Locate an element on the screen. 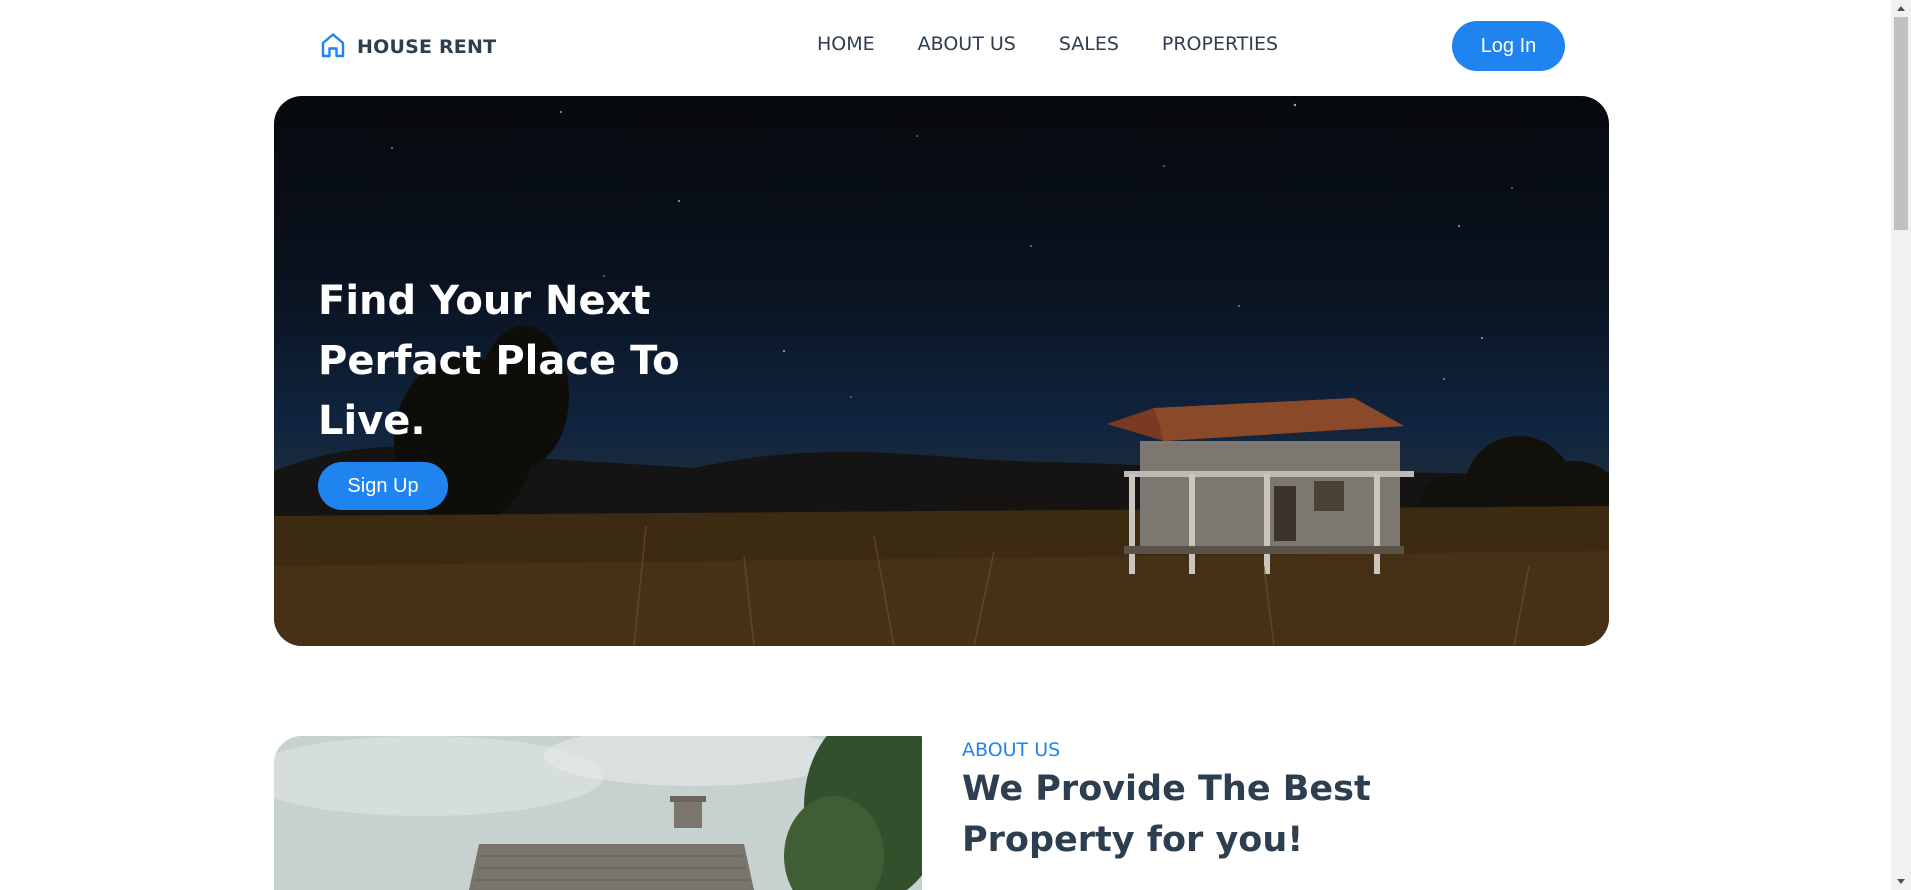 The width and height of the screenshot is (1911, 890). scrollbar-thumb is located at coordinates (1901, 123).